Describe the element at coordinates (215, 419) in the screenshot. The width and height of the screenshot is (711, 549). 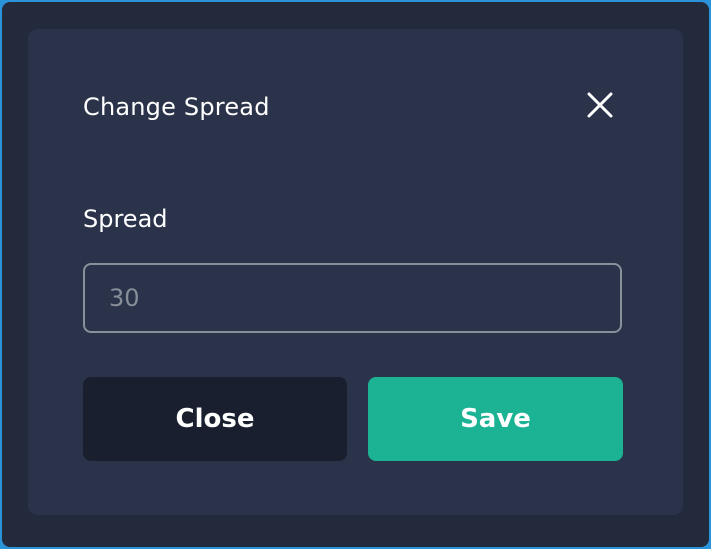
I see `close-button: Close` at that location.